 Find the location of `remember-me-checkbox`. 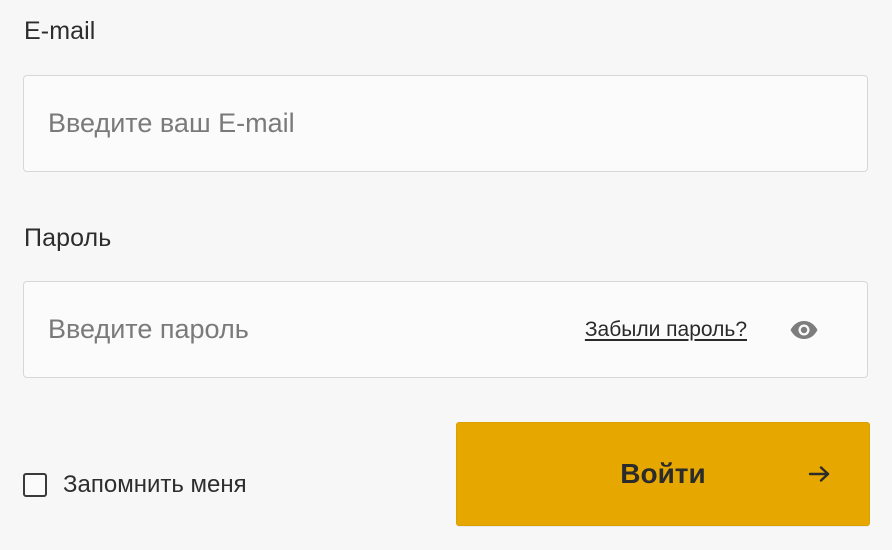

remember-me-checkbox is located at coordinates (35, 485).